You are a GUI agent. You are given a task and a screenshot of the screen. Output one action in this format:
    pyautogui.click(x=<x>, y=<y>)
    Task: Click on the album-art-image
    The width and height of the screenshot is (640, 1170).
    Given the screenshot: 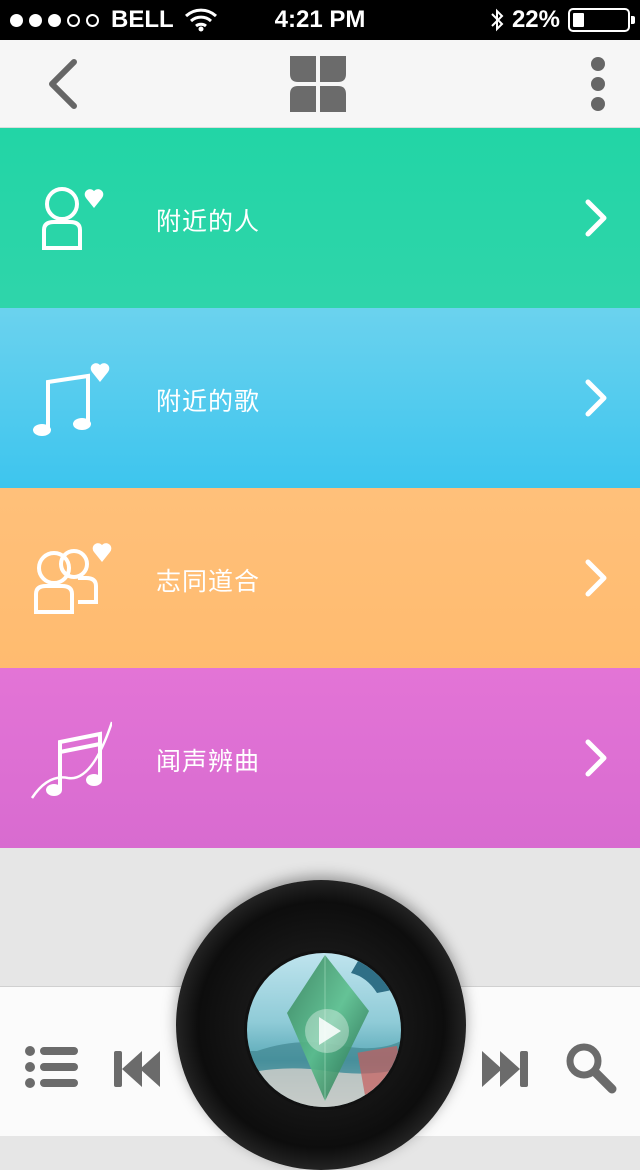 What is the action you would take?
    pyautogui.click(x=324, y=1030)
    